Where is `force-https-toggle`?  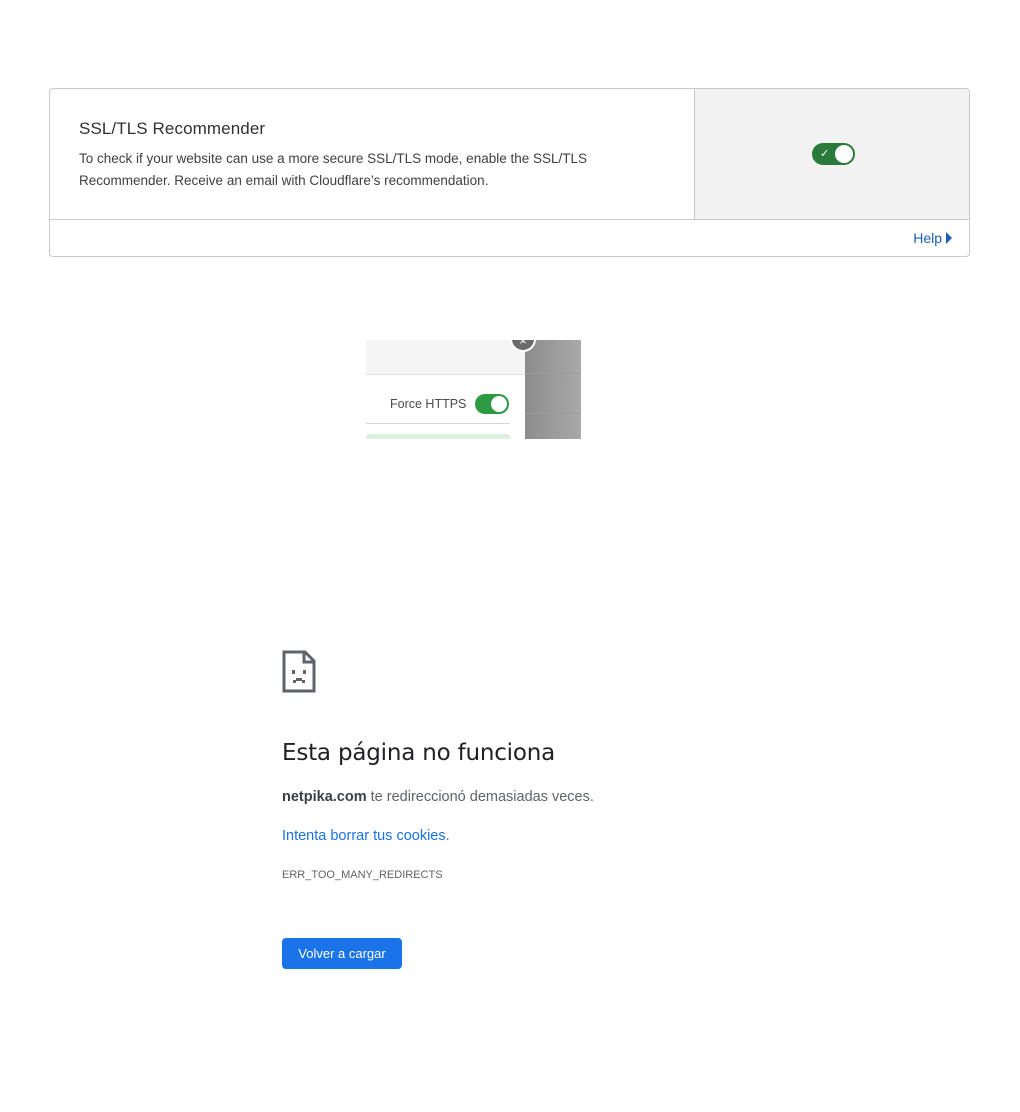 force-https-toggle is located at coordinates (492, 404).